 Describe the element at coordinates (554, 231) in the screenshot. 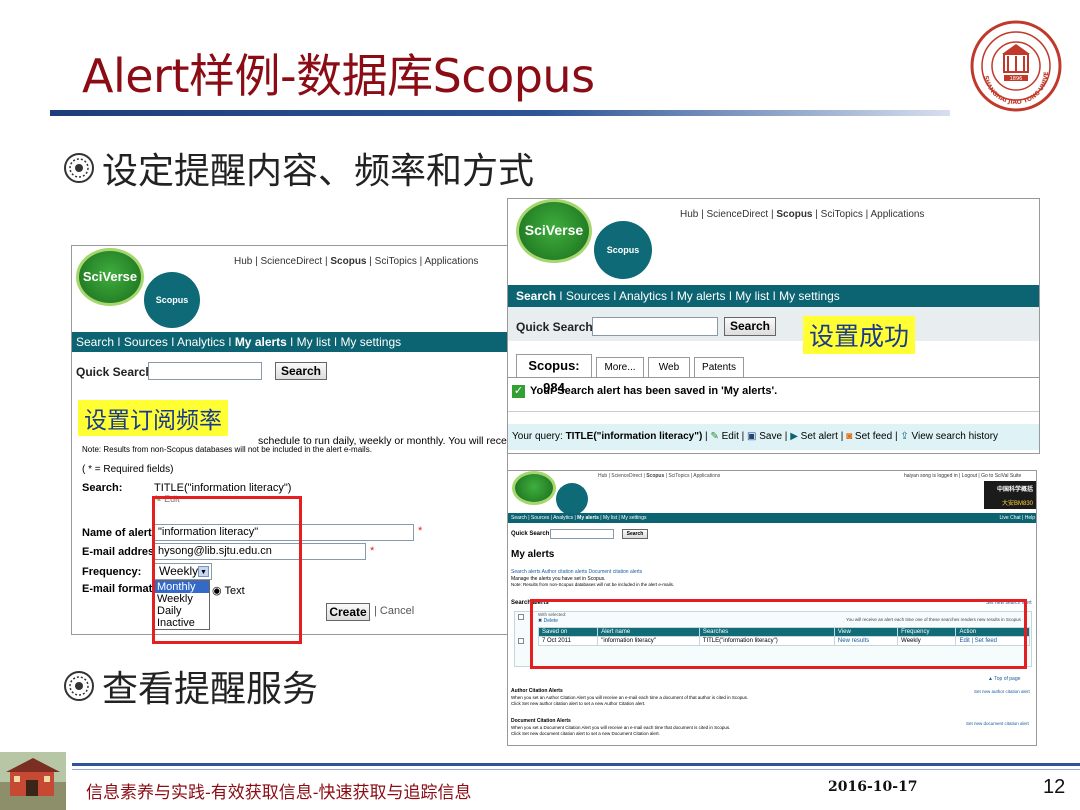

I see `sciverse-logo: SciVerse` at that location.